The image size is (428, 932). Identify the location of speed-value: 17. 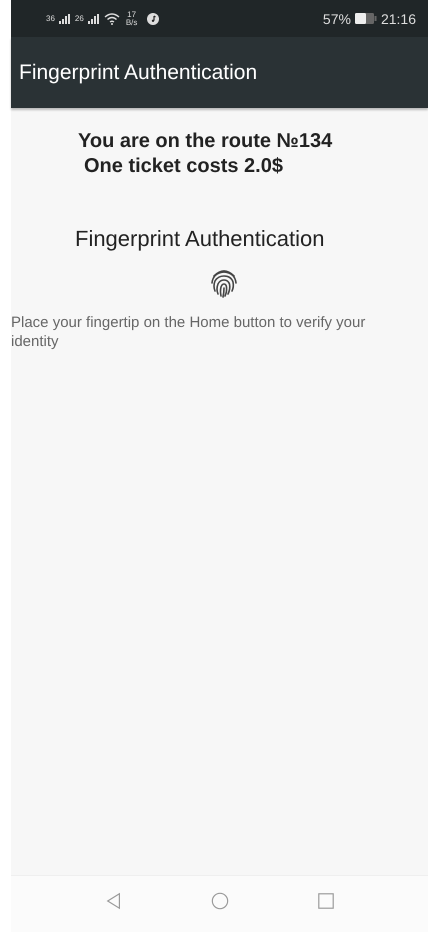
(131, 14).